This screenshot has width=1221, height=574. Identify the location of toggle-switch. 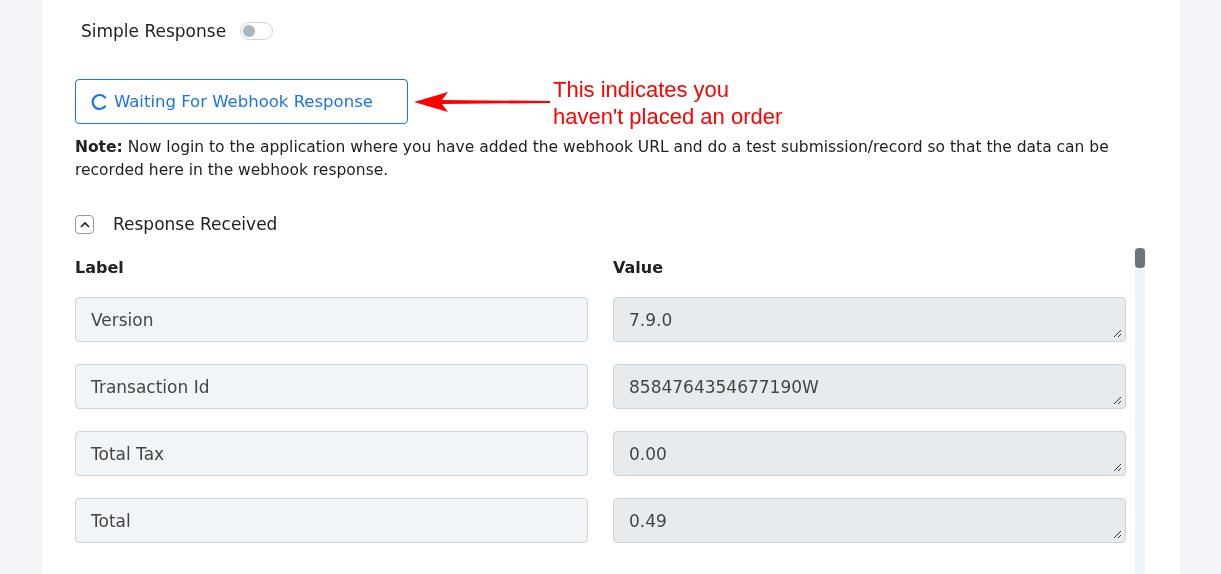
(257, 31).